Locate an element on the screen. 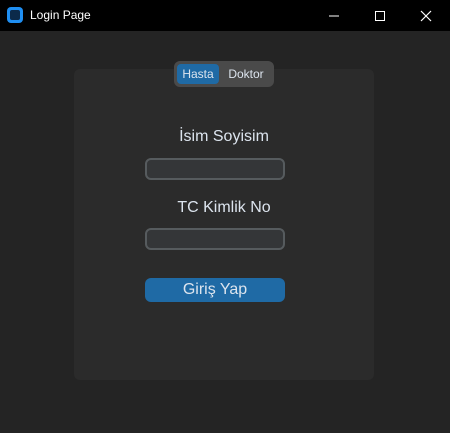  close-button is located at coordinates (426, 15).